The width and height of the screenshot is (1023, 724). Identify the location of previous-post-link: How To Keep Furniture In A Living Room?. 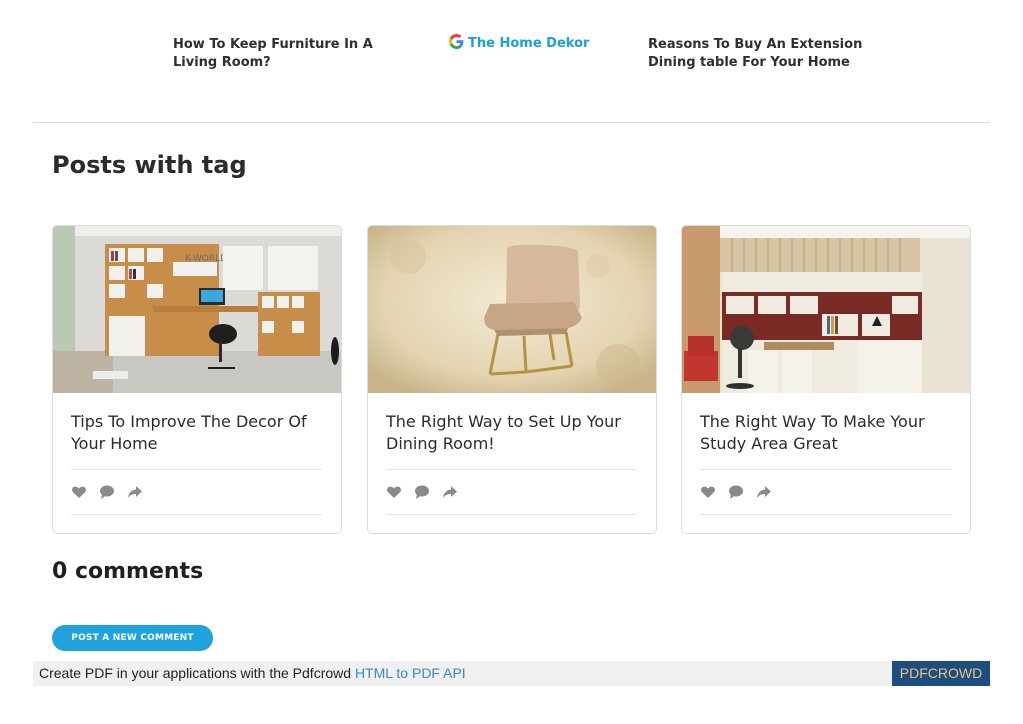
(273, 54).